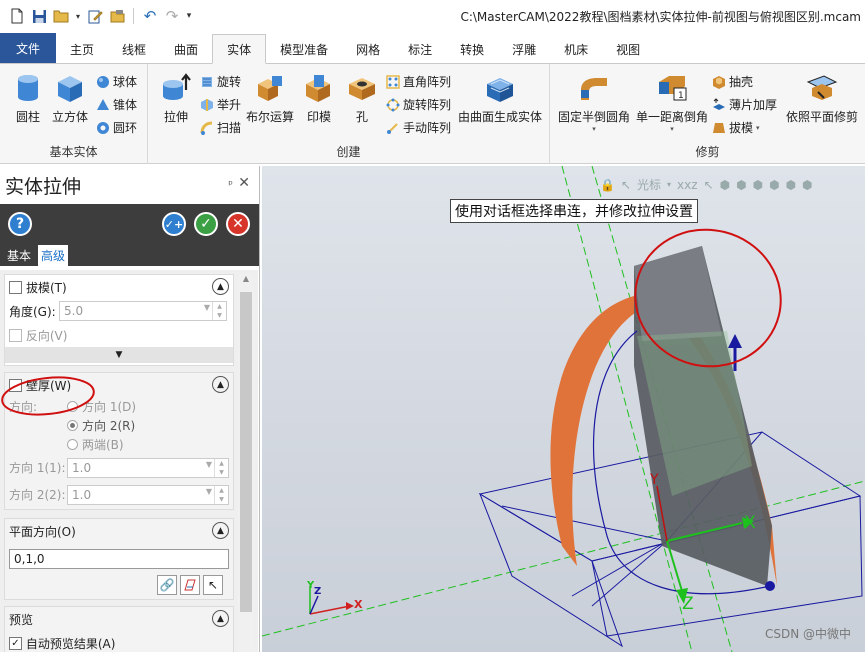  I want to click on tab-view: 视图, so click(628, 49).